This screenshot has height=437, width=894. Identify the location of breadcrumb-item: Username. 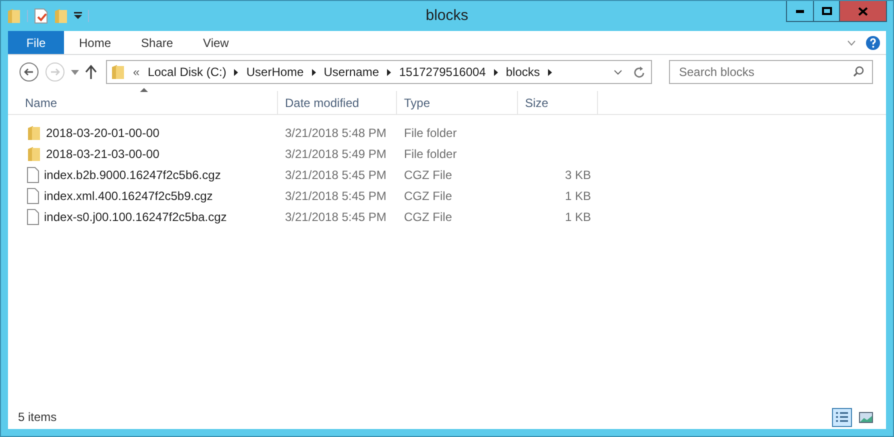
(352, 72).